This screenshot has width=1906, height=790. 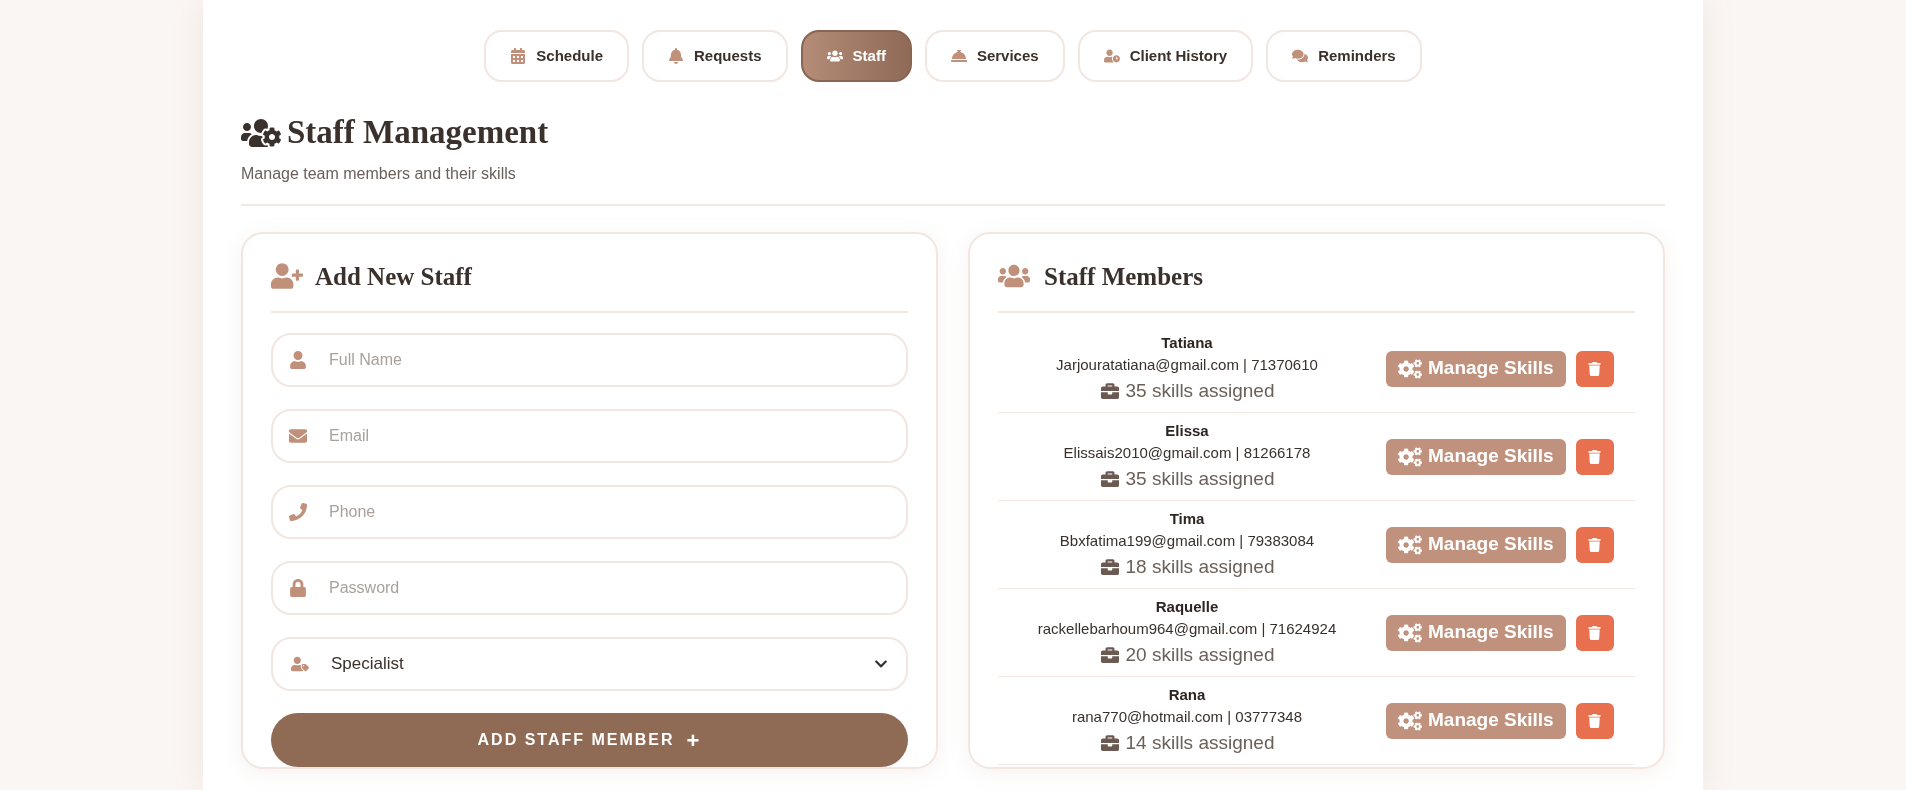 I want to click on staff-contact: Elissais2010@gmail.com | 81266178, so click(x=1187, y=453).